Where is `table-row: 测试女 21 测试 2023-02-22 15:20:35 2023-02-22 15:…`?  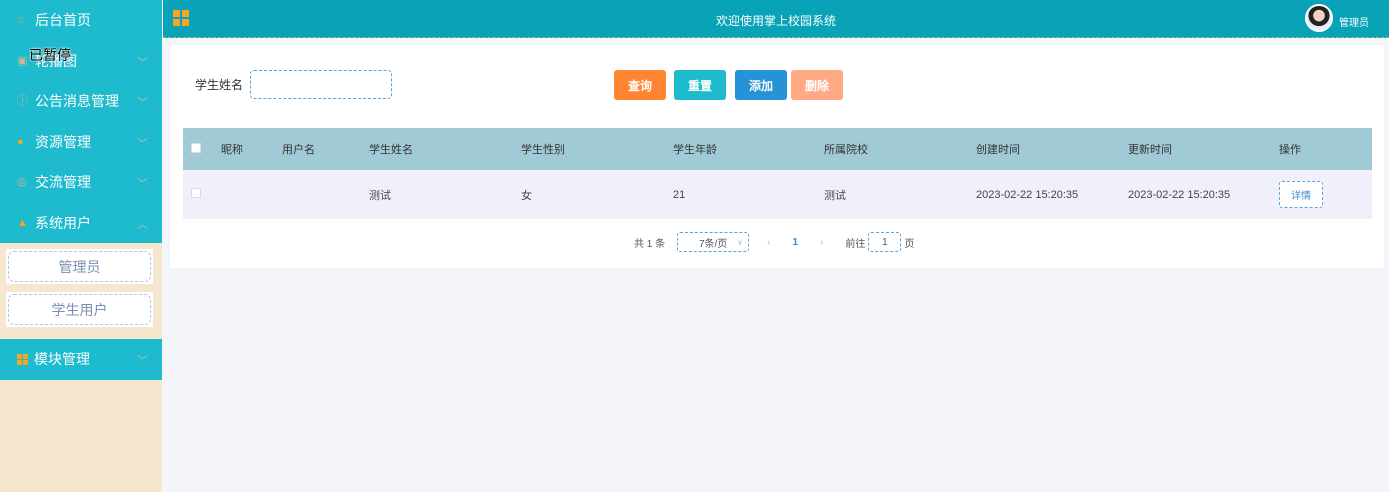
table-row: 测试女 21 测试 2023-02-22 15:20:35 2023-02-22 15:… is located at coordinates (777, 194).